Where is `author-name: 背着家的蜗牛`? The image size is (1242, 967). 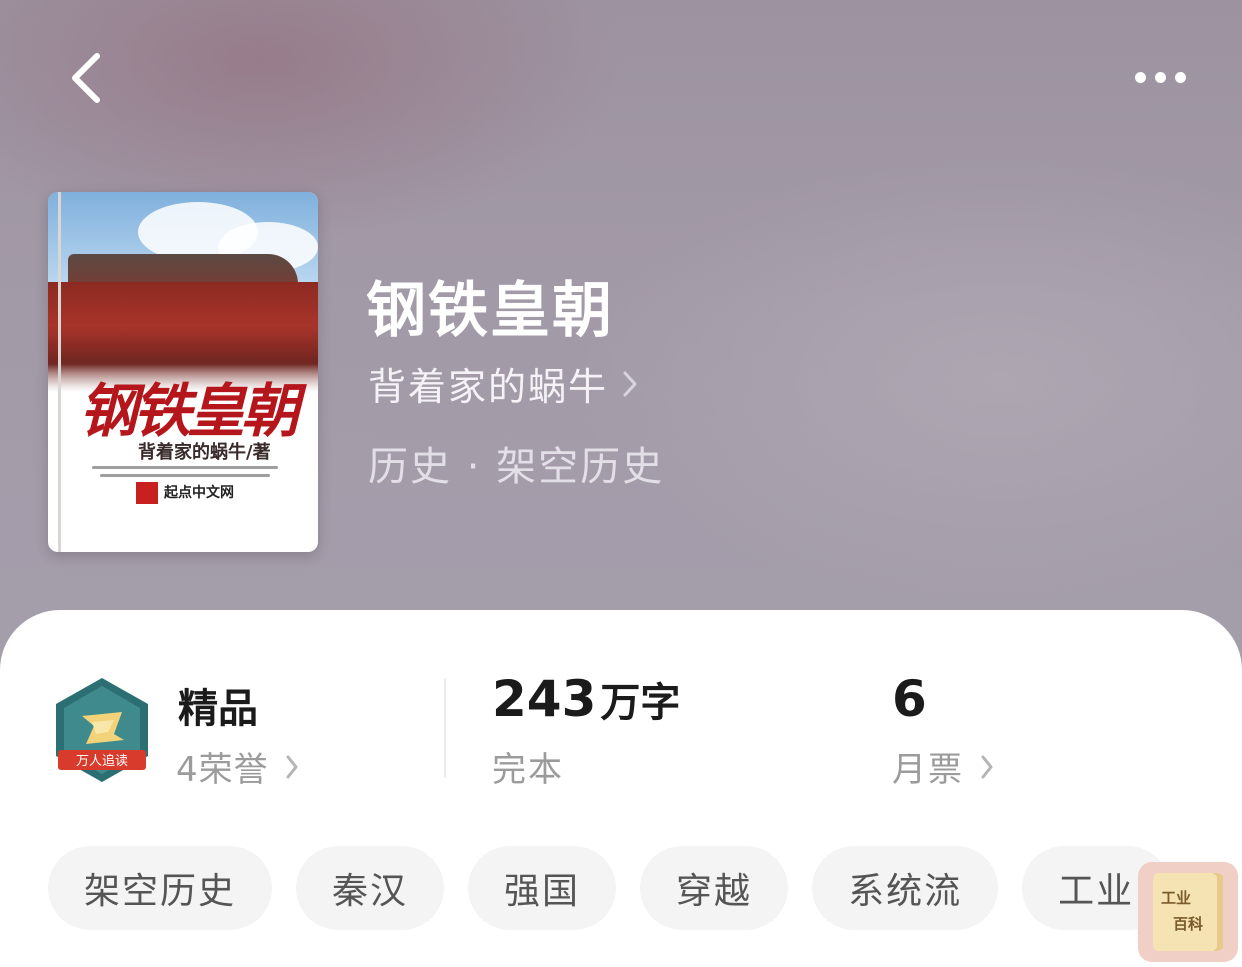 author-name: 背着家的蜗牛 is located at coordinates (488, 387).